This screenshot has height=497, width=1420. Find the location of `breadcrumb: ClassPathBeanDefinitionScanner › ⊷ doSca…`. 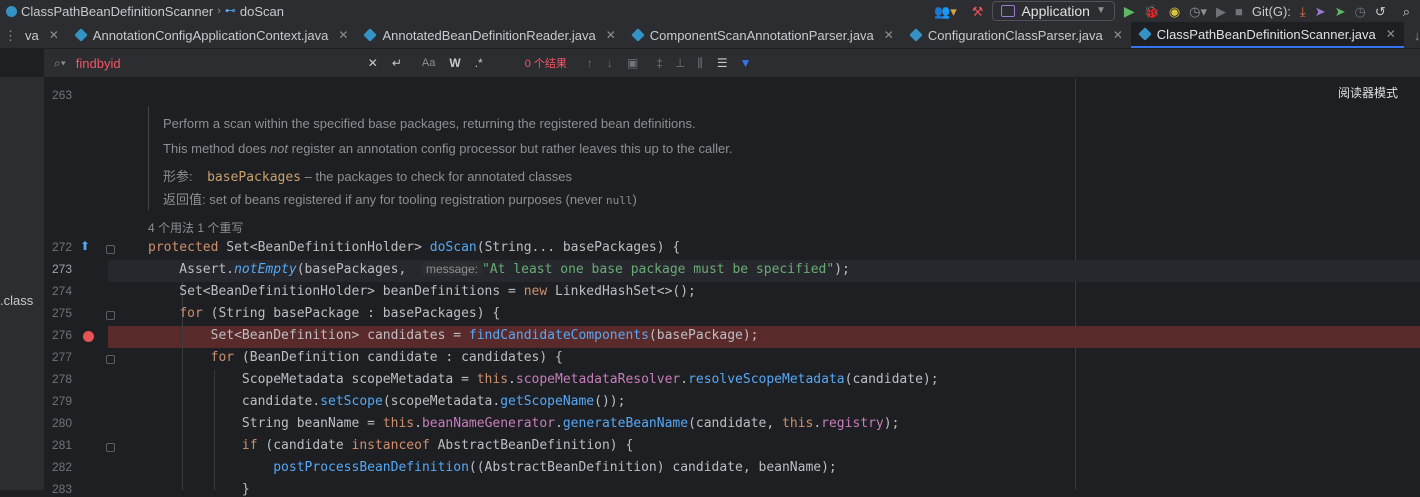

breadcrumb: ClassPathBeanDefinitionScanner › ⊷ doSca… is located at coordinates (145, 11).